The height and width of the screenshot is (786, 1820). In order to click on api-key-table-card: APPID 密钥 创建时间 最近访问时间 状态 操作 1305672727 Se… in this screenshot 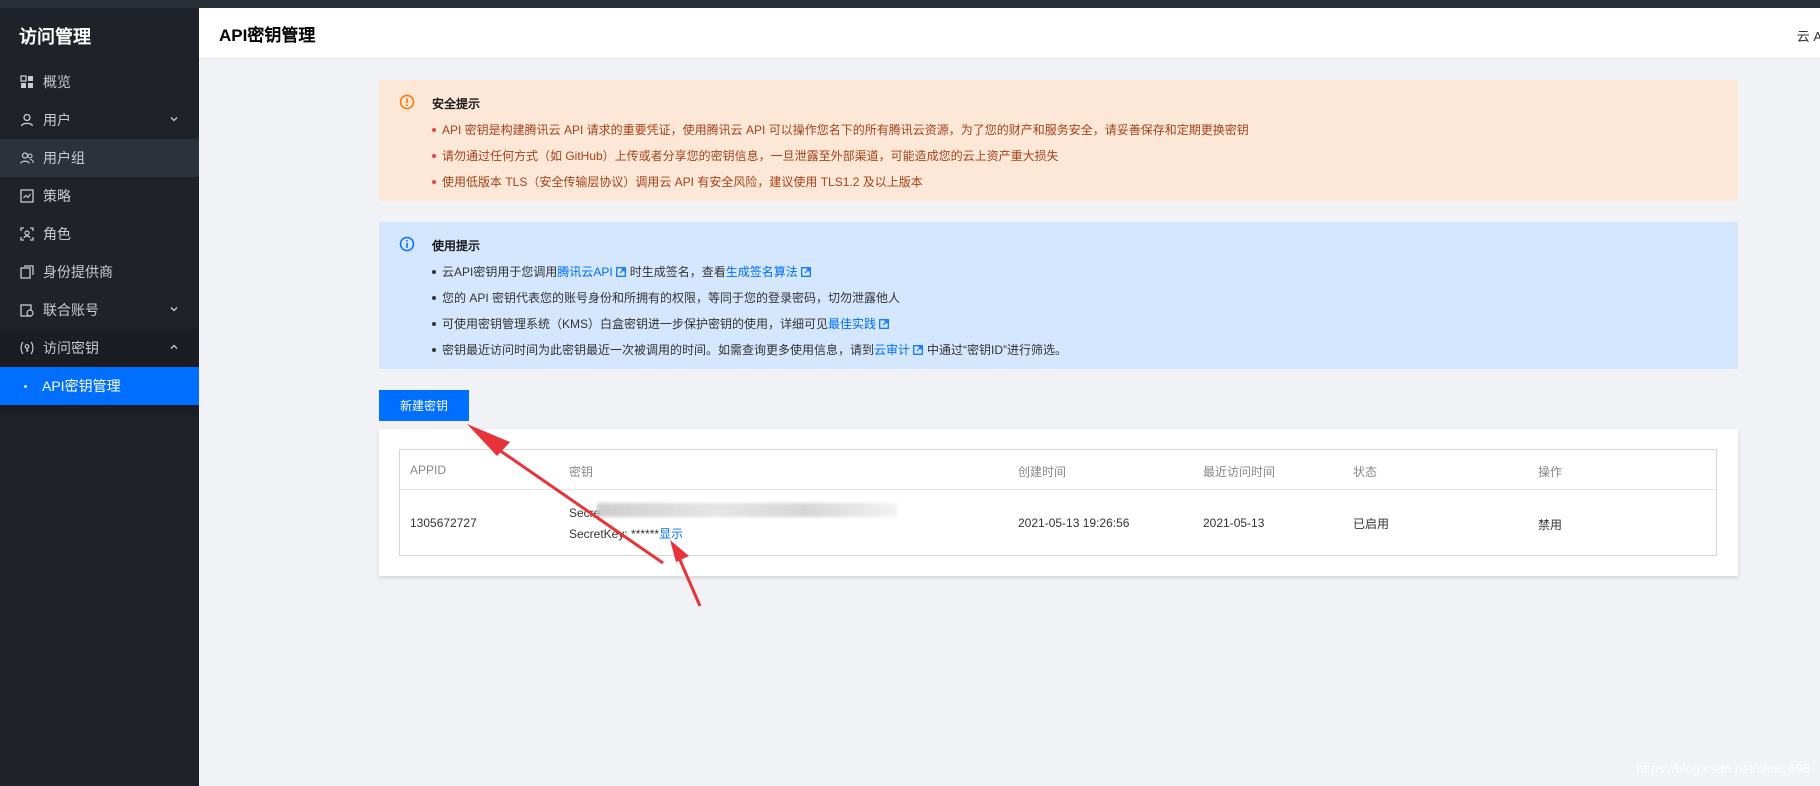, I will do `click(1058, 502)`.